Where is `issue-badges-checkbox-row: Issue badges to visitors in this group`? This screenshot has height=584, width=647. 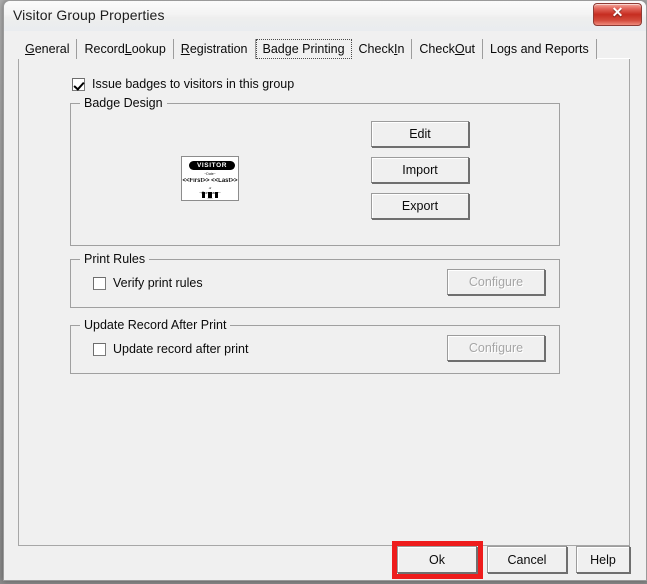 issue-badges-checkbox-row: Issue badges to visitors in this group is located at coordinates (183, 84).